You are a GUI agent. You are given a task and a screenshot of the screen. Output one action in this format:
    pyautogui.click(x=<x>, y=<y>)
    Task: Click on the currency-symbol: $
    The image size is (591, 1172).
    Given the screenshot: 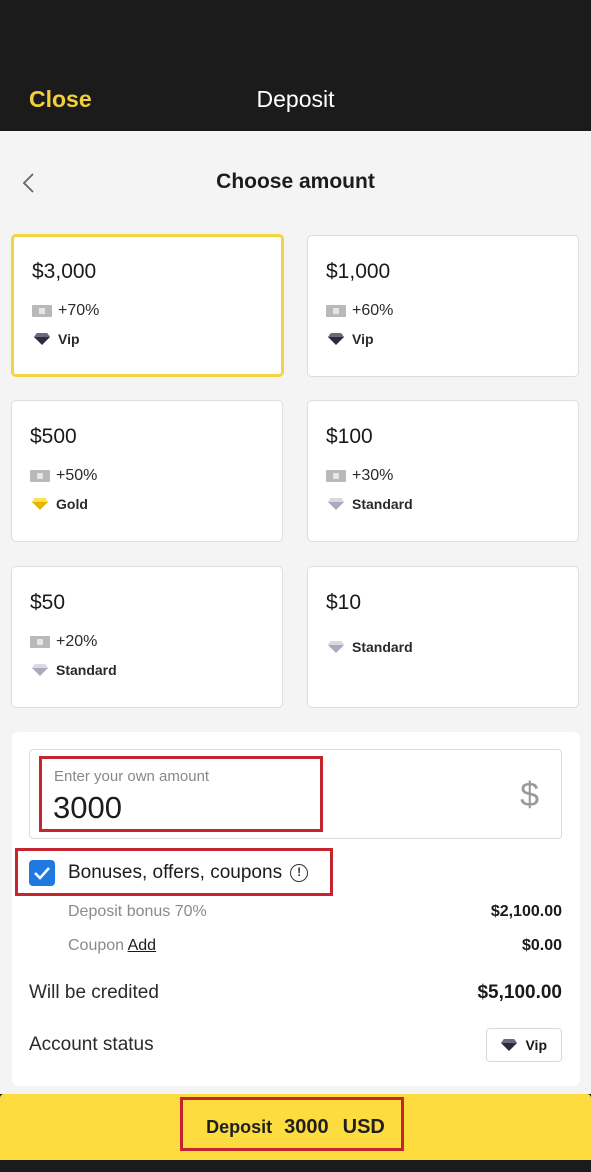 What is the action you would take?
    pyautogui.click(x=529, y=795)
    